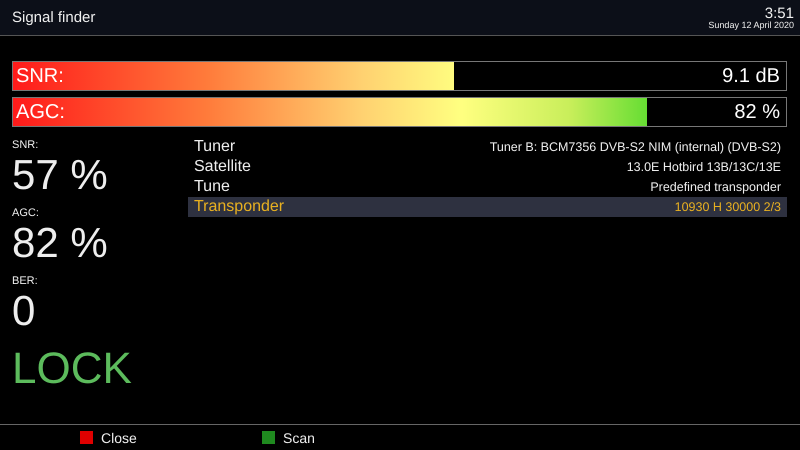  What do you see at coordinates (26, 213) in the screenshot?
I see `stat-label: AGC:` at bounding box center [26, 213].